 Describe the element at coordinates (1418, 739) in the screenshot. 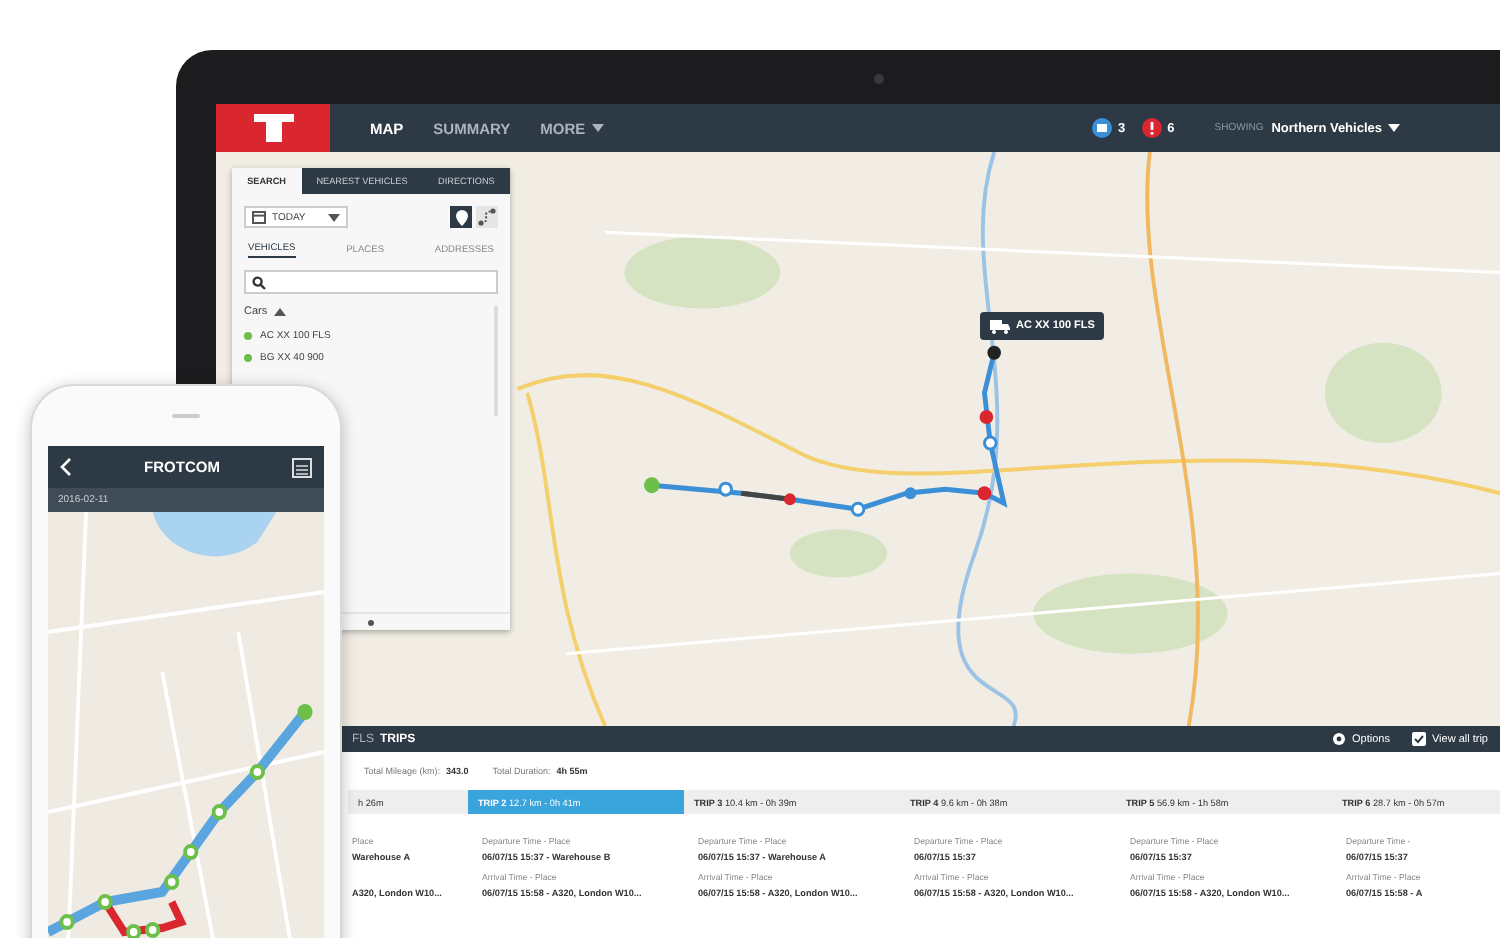

I see `checkbox-icon` at that location.